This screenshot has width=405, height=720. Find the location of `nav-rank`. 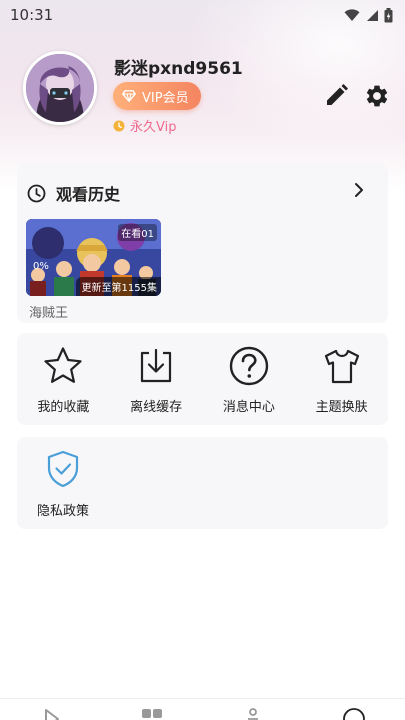

nav-rank is located at coordinates (253, 709).